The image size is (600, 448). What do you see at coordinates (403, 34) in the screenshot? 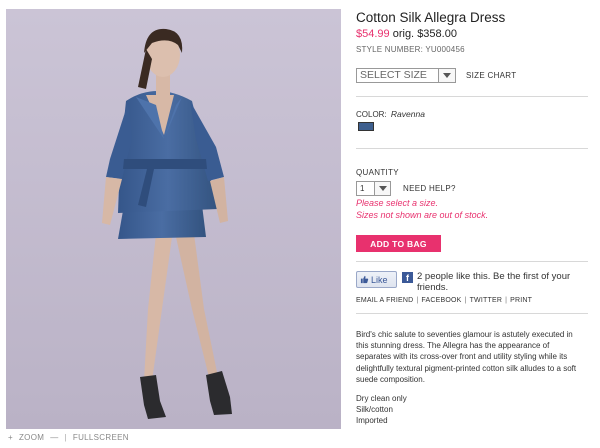
I see `orig-label: orig.` at bounding box center [403, 34].